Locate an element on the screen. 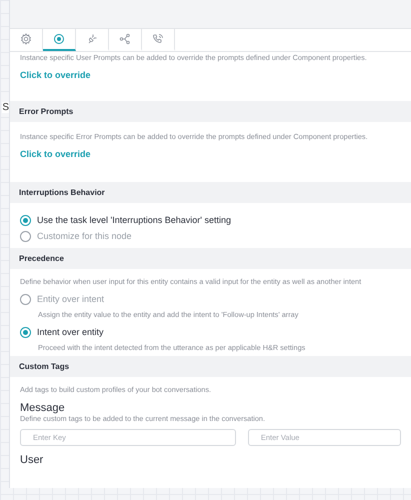  share-icon is located at coordinates (125, 39).